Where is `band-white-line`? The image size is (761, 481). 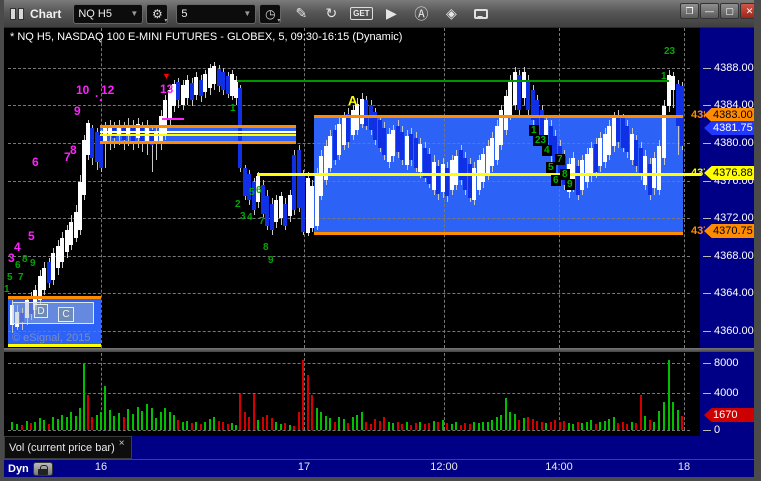
band-white-line is located at coordinates (198, 132).